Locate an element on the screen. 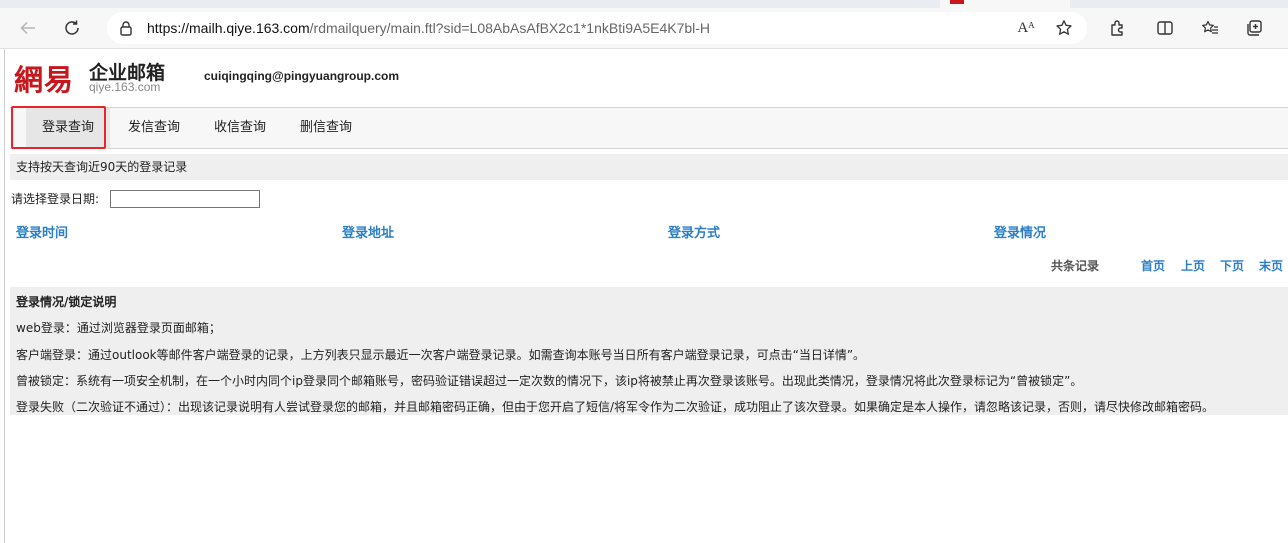  browser-tab-strip is located at coordinates (644, 4).